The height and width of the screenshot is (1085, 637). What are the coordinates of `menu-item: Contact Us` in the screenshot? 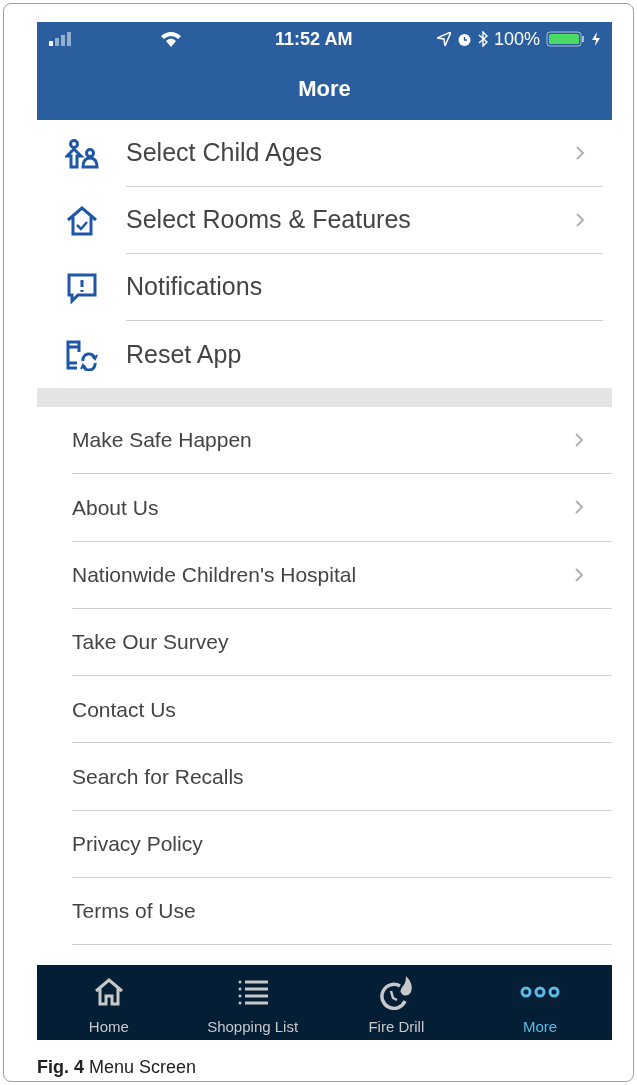 It's located at (342, 710).